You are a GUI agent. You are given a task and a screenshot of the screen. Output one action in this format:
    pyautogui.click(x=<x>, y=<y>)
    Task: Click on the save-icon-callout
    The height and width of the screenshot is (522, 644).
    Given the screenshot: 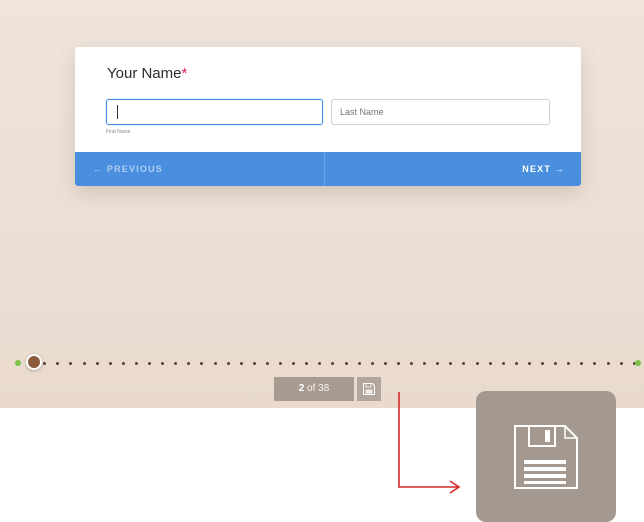 What is the action you would take?
    pyautogui.click(x=546, y=456)
    